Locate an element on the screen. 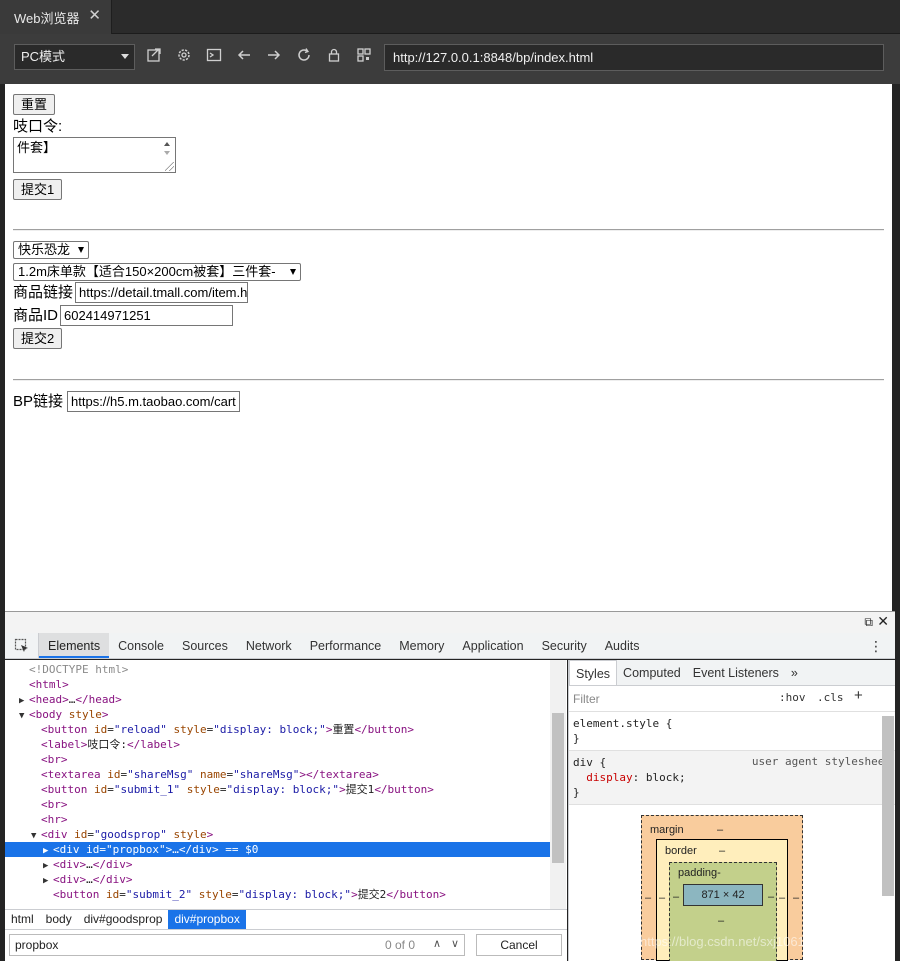 The width and height of the screenshot is (900, 961). external-link-icon is located at coordinates (154, 57).